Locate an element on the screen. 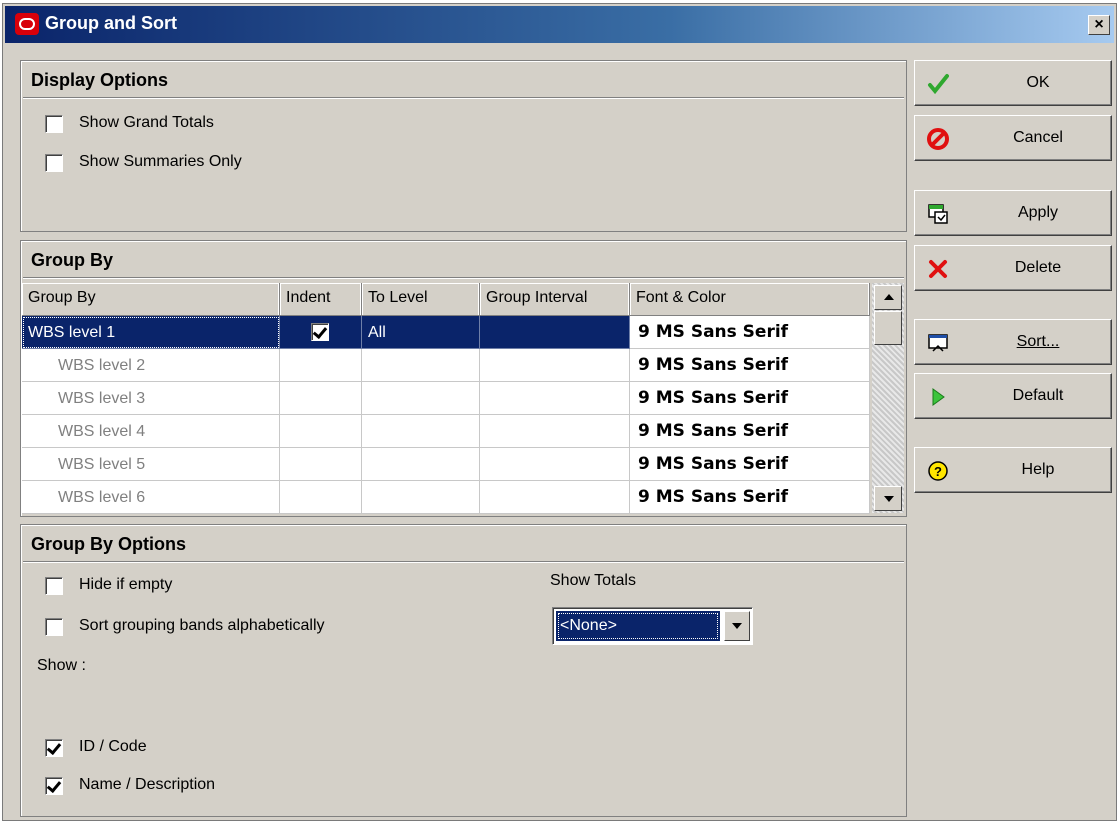 This screenshot has width=1119, height=823. sort-alphabetically-label: Sort grouping bands alphabetically is located at coordinates (202, 625).